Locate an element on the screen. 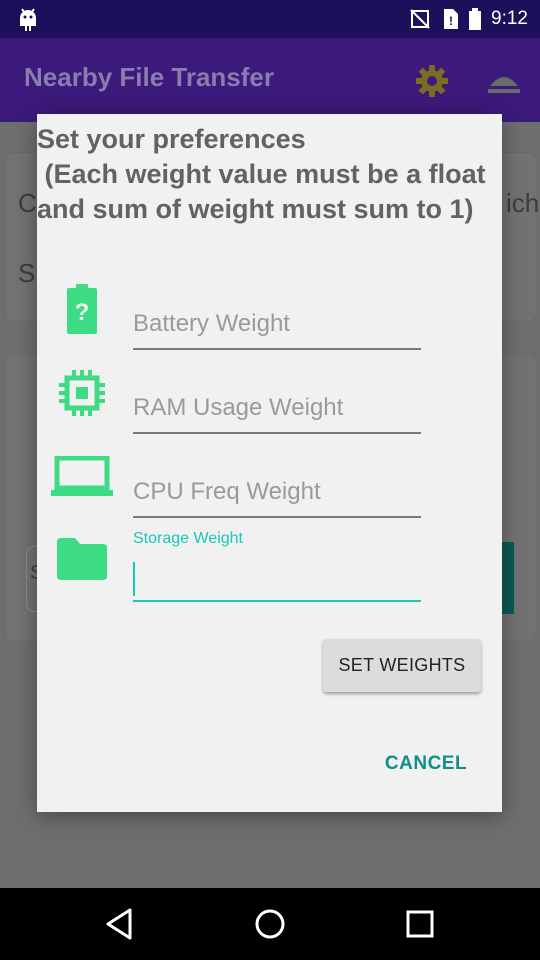 Image resolution: width=540 pixels, height=960 pixels. ram-usage-weight-placeholder: RAM Usage Weight is located at coordinates (238, 407).